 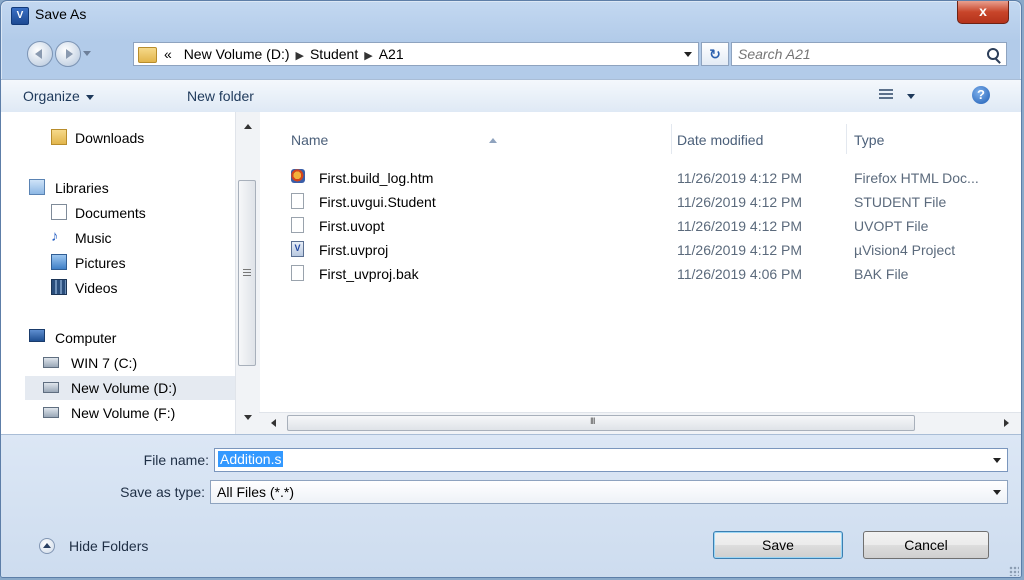 I want to click on grip-icon: III, so click(x=592, y=421).